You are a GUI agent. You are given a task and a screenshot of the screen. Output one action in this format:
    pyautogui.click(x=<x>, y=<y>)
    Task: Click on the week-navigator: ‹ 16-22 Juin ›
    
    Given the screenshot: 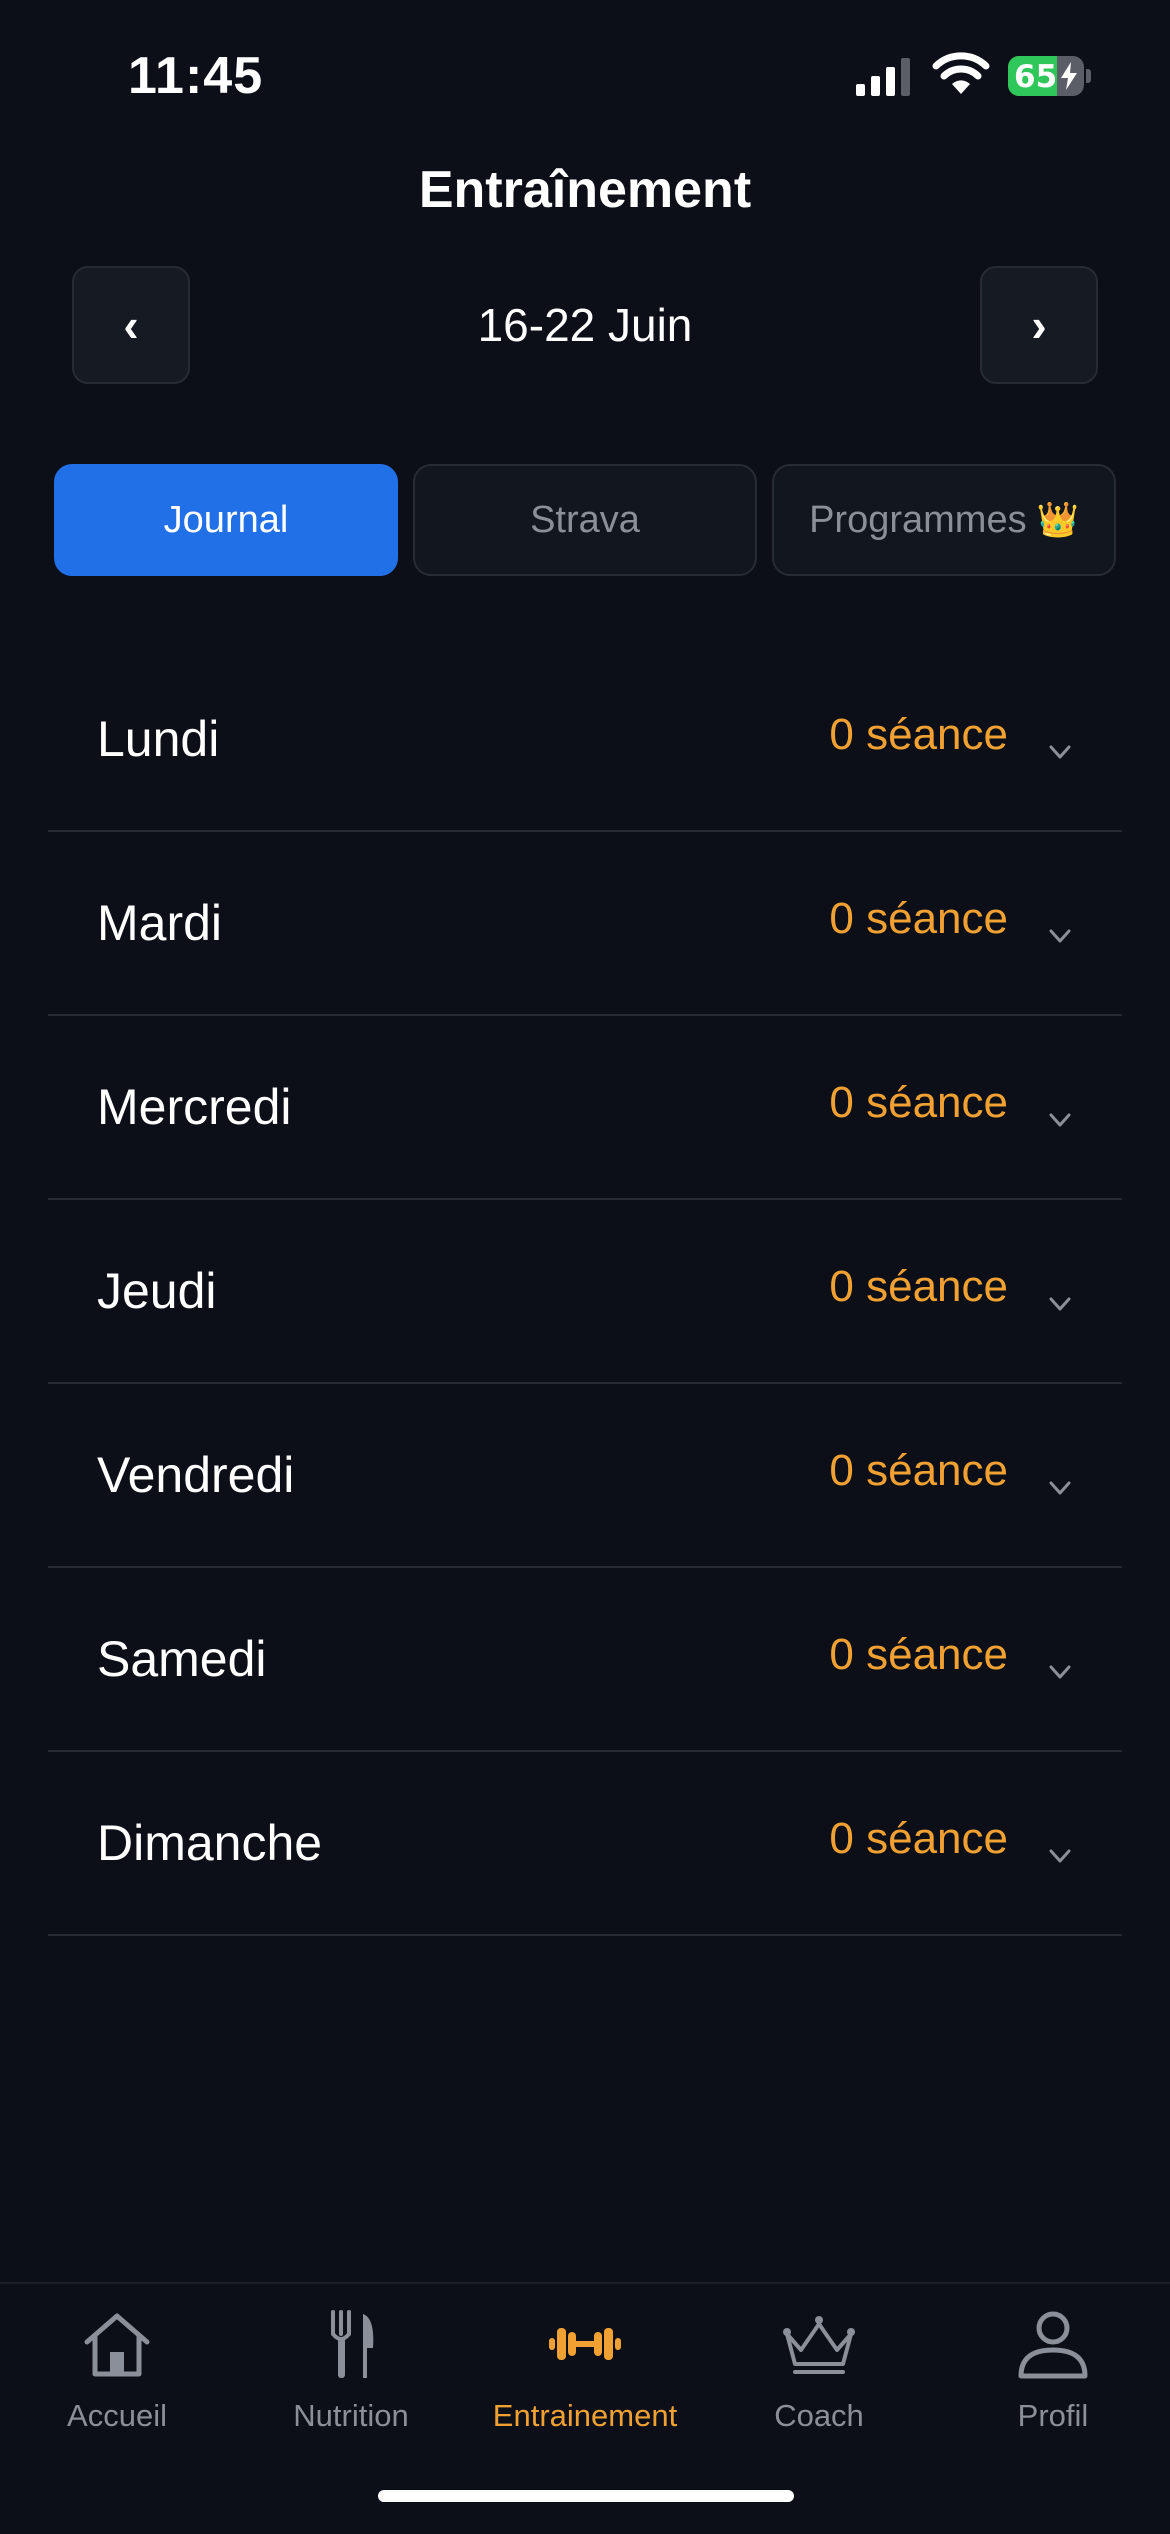 What is the action you would take?
    pyautogui.click(x=585, y=325)
    